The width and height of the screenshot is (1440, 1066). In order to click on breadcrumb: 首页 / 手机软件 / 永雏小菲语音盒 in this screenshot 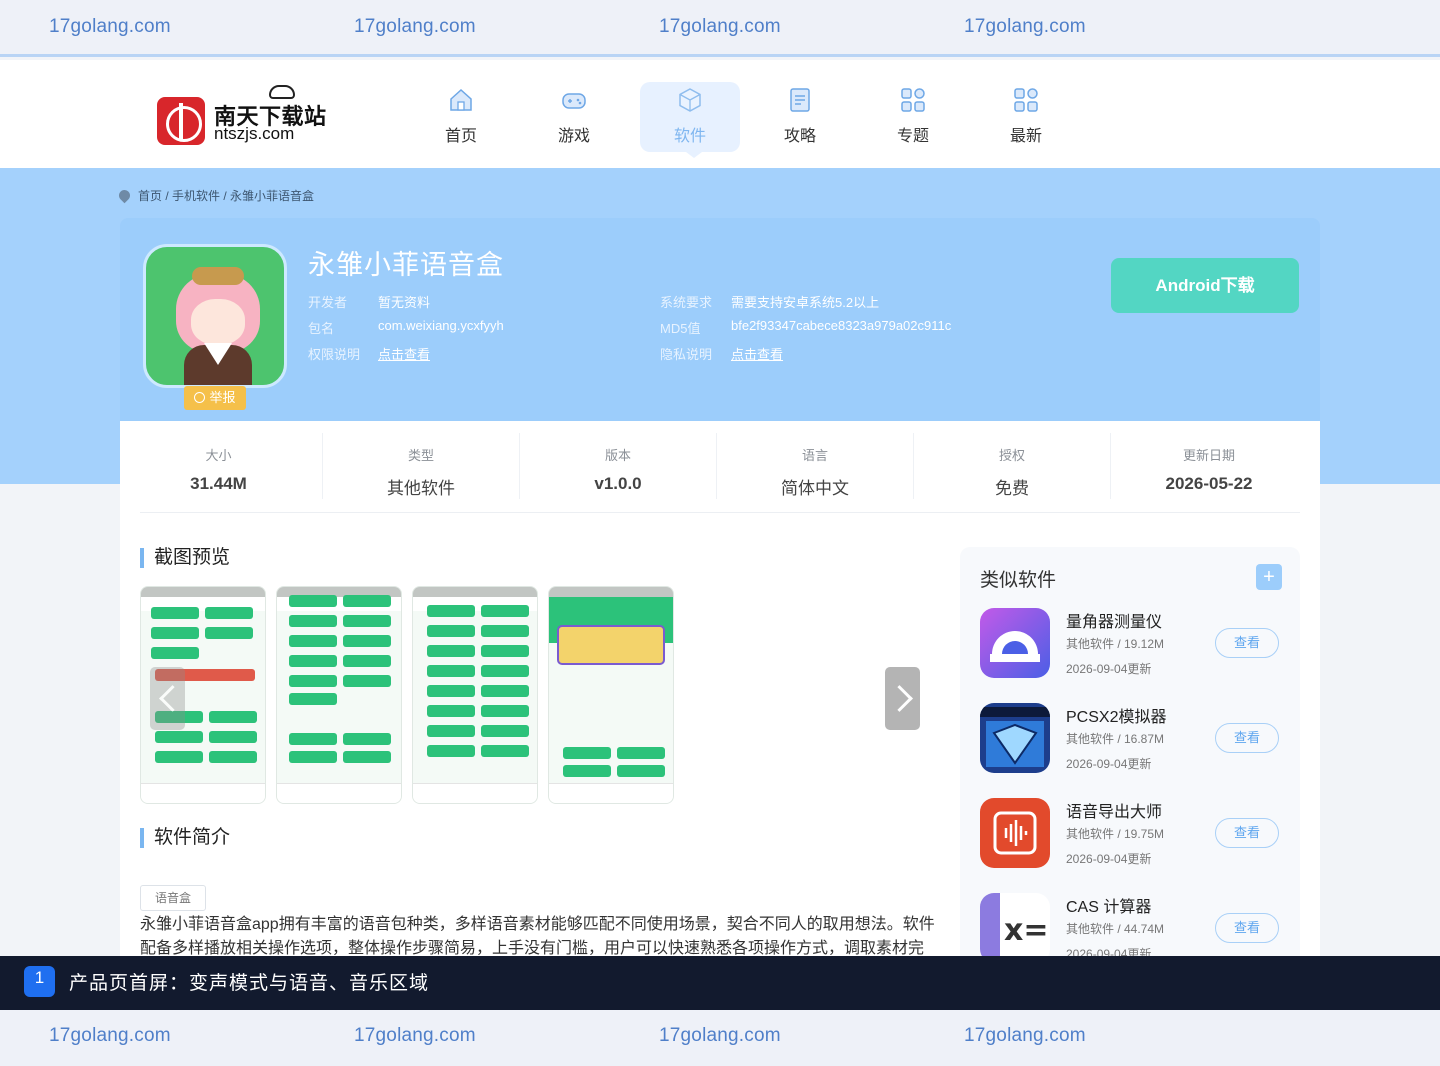, I will do `click(215, 195)`.